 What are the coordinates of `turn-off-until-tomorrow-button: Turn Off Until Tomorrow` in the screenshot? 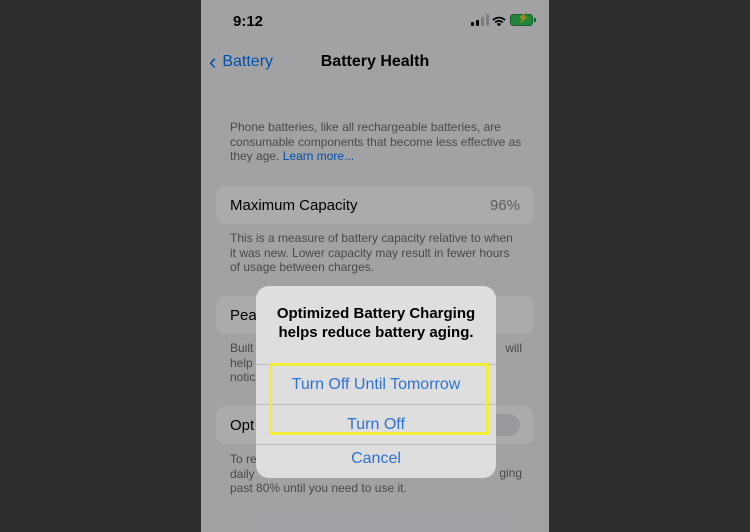 It's located at (376, 384).